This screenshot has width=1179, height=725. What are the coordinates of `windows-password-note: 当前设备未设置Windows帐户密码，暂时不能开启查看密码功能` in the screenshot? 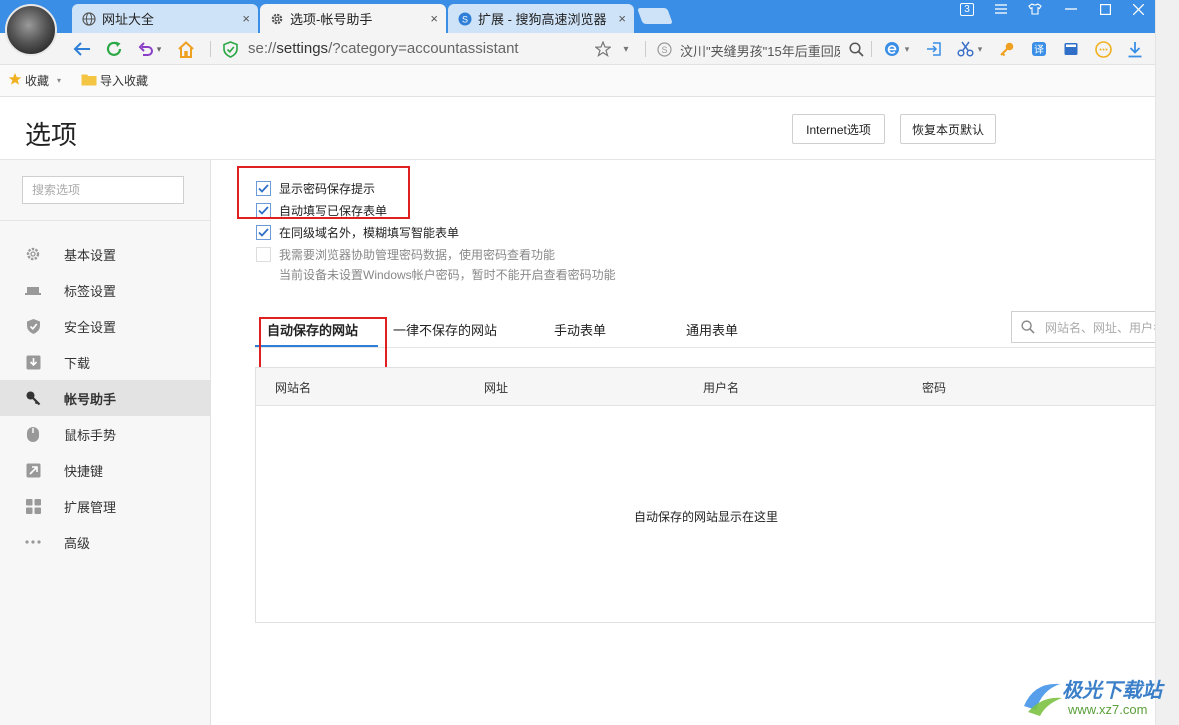 It's located at (447, 275).